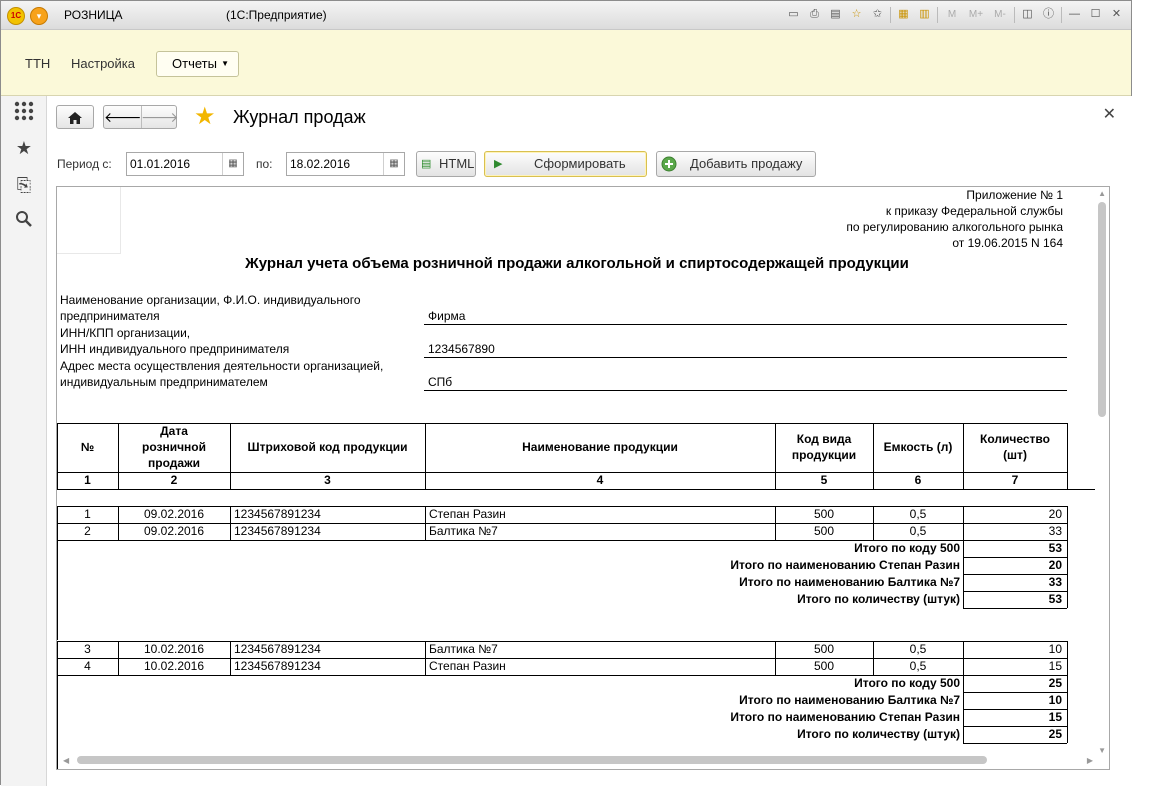 Image resolution: width=1152 pixels, height=787 pixels. Describe the element at coordinates (345, 164) in the screenshot. I see `period-to-field: 18.02.2016 ▦` at that location.